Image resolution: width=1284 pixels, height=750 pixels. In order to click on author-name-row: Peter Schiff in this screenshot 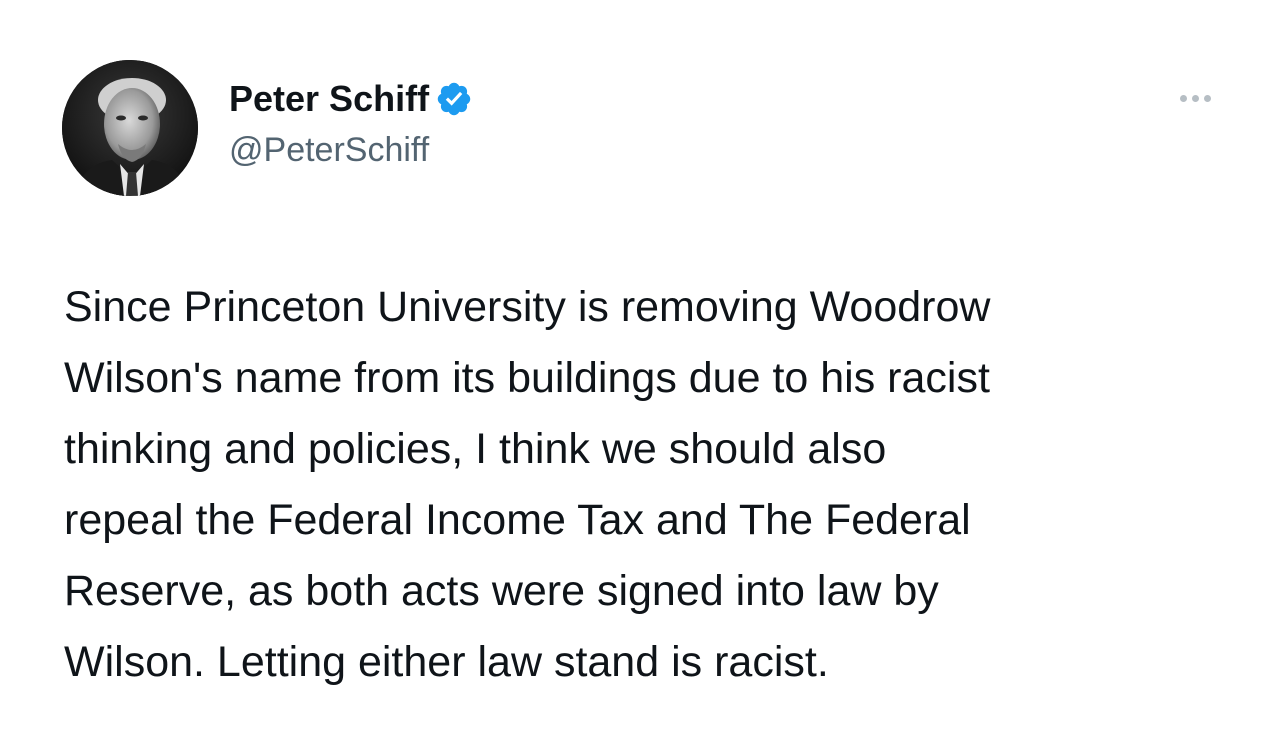, I will do `click(351, 99)`.